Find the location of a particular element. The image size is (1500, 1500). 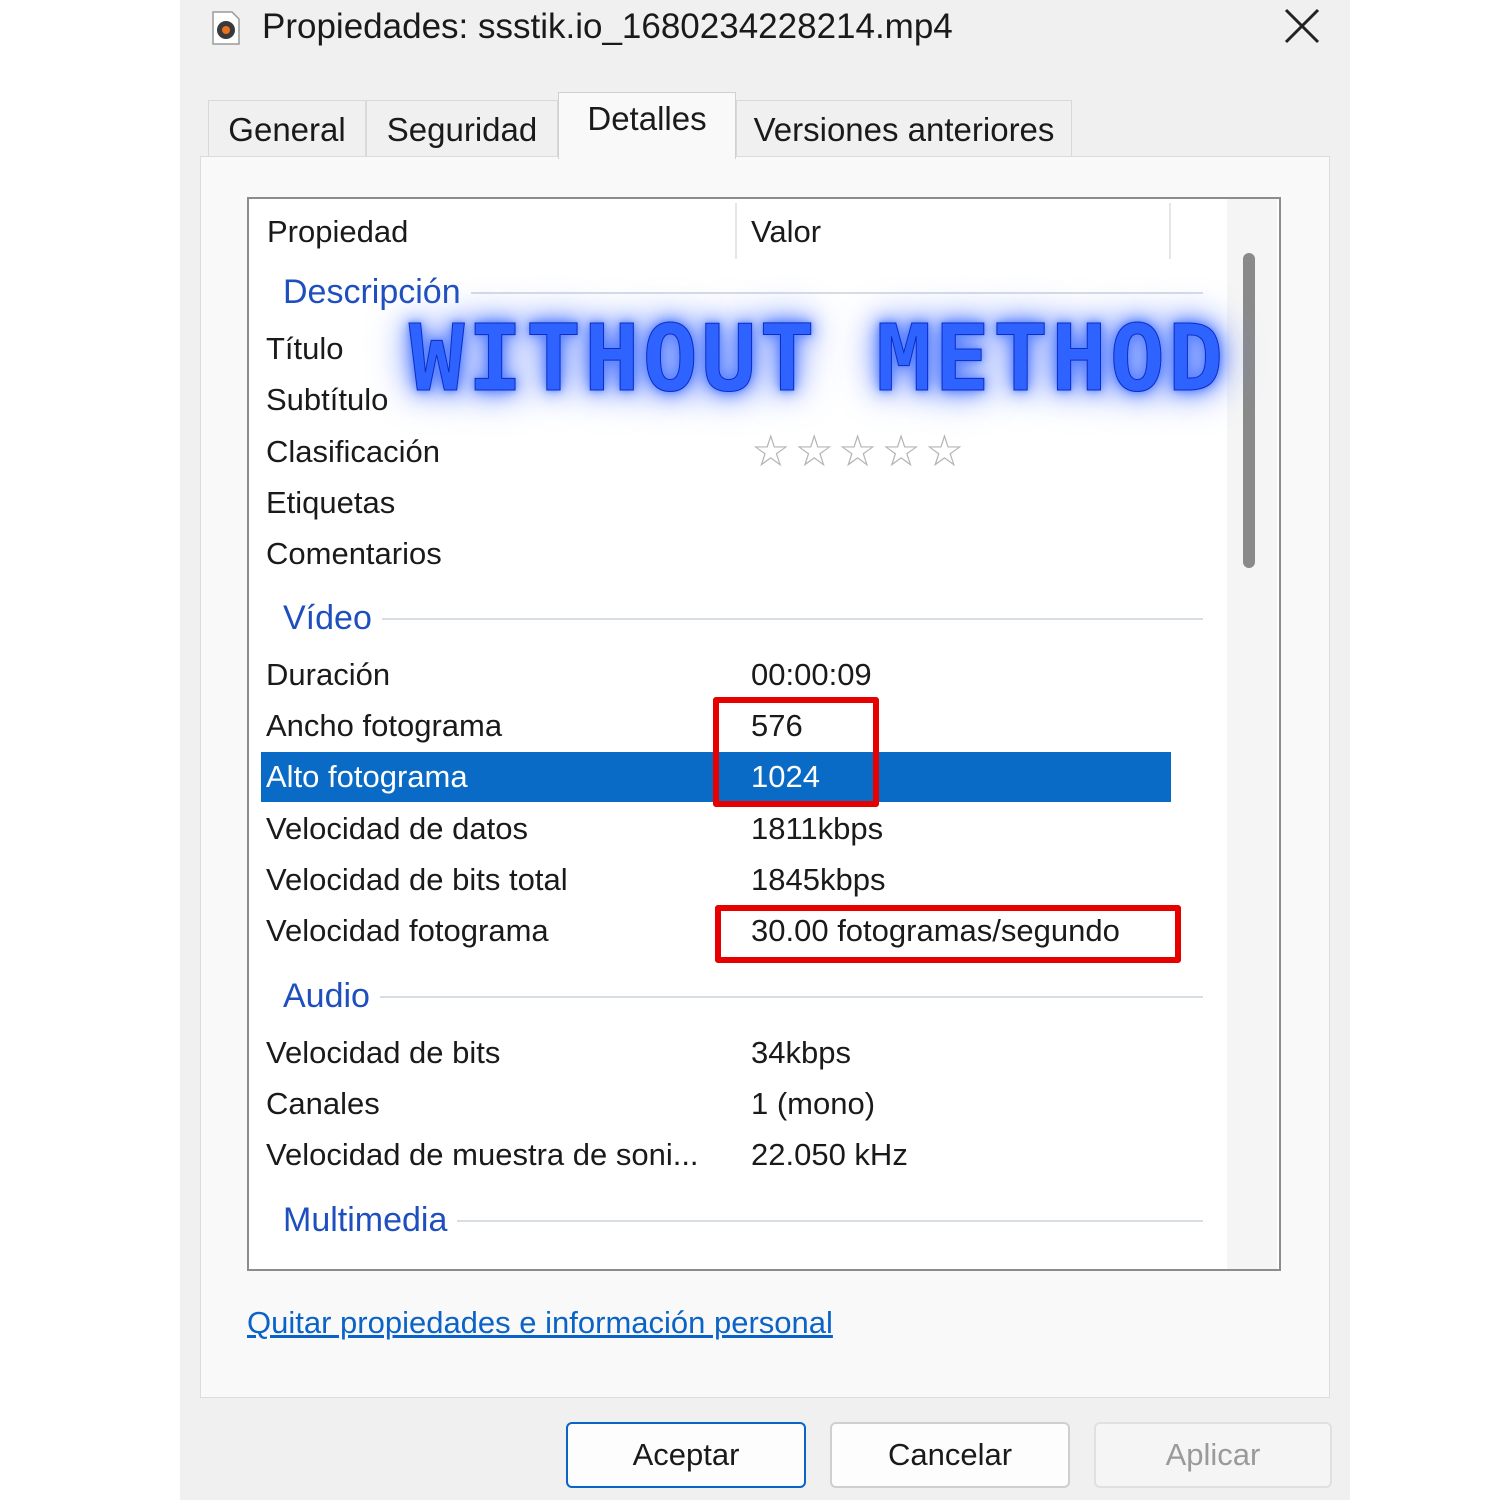

property-name: Título is located at coordinates (305, 348).